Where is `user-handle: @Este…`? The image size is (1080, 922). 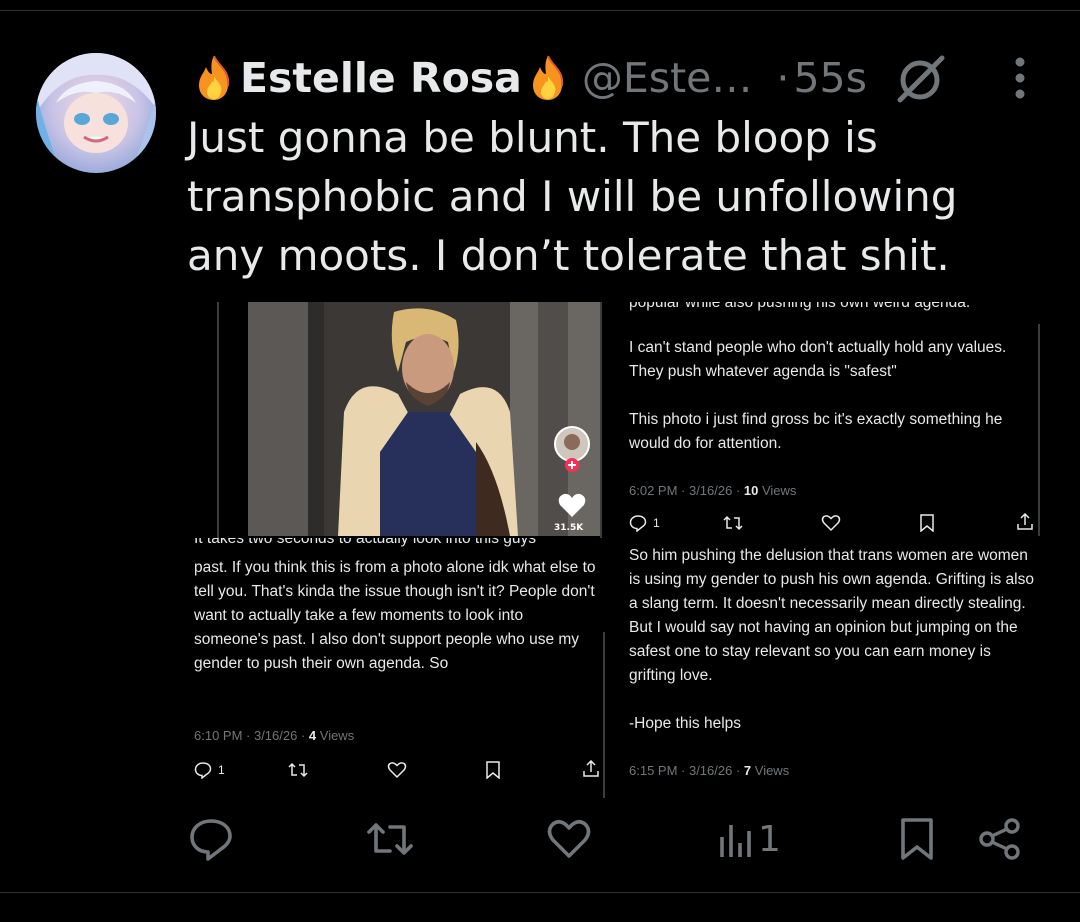 user-handle: @Este… is located at coordinates (667, 78).